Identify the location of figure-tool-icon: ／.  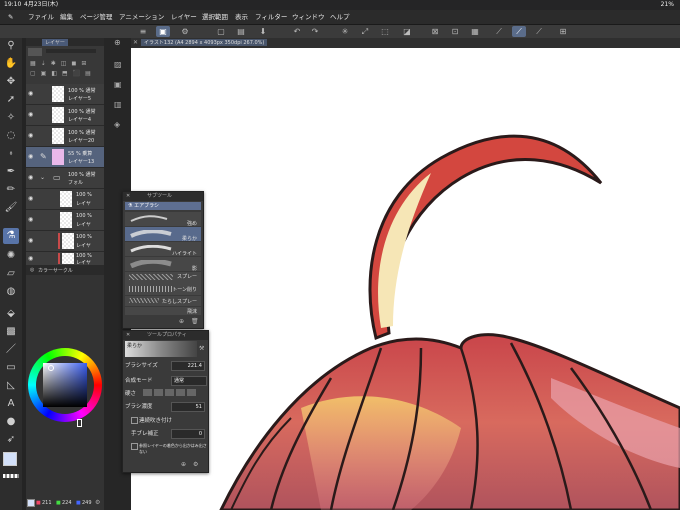
(11, 350).